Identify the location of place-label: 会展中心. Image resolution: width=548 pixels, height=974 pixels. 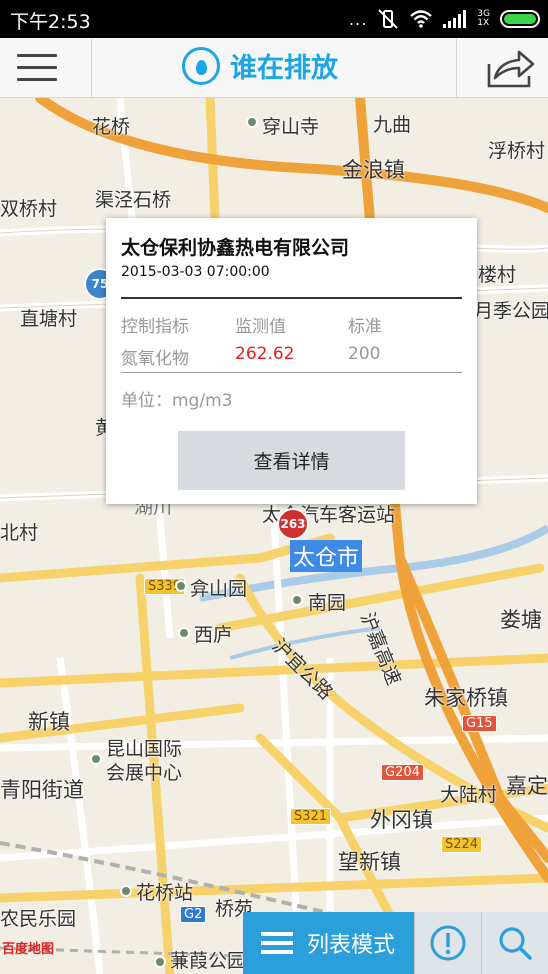
(144, 773).